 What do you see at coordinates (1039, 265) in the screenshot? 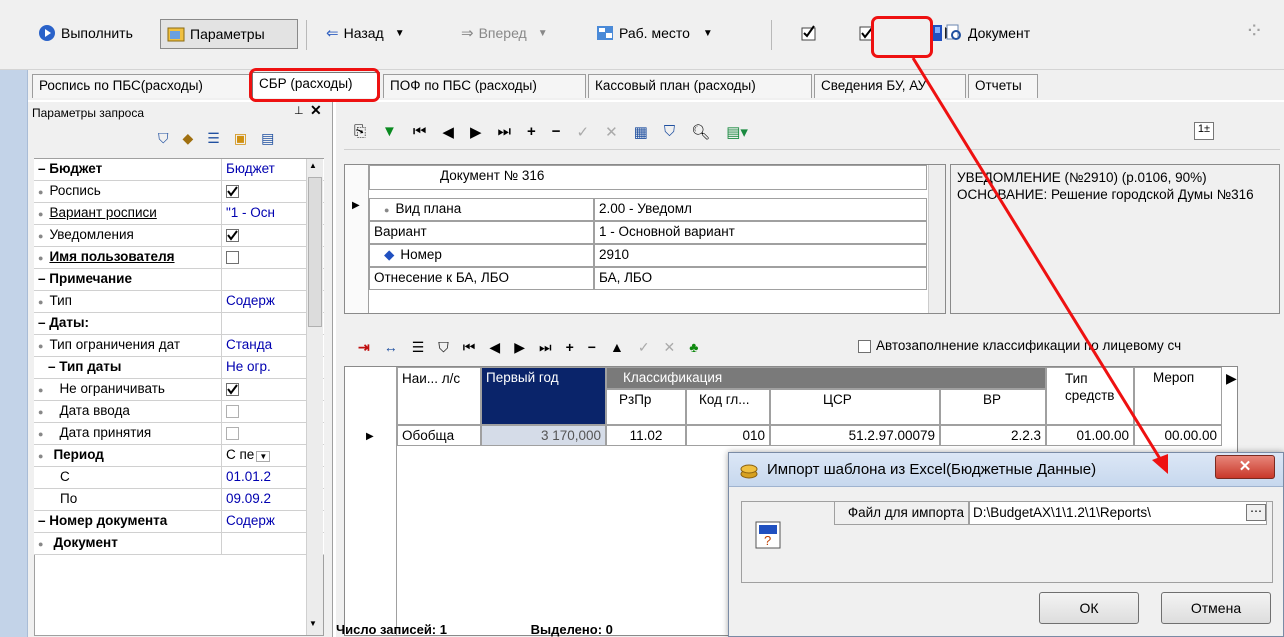
I see `annotation-arrow` at bounding box center [1039, 265].